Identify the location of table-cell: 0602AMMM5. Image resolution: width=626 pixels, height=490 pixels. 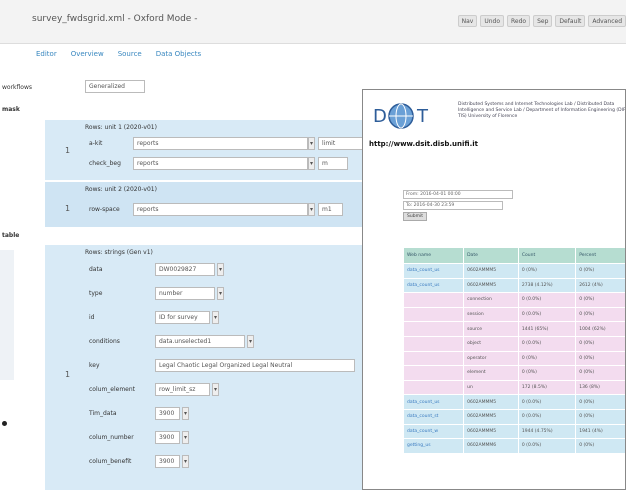
(491, 285).